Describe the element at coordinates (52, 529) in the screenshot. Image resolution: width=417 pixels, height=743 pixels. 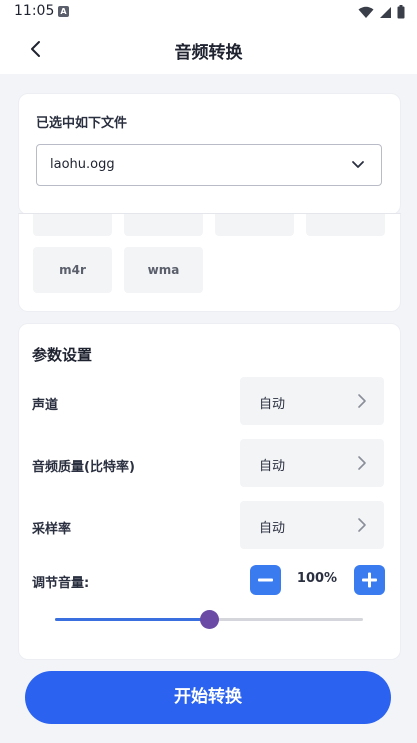
I see `sample-rate-label: 采样率` at that location.